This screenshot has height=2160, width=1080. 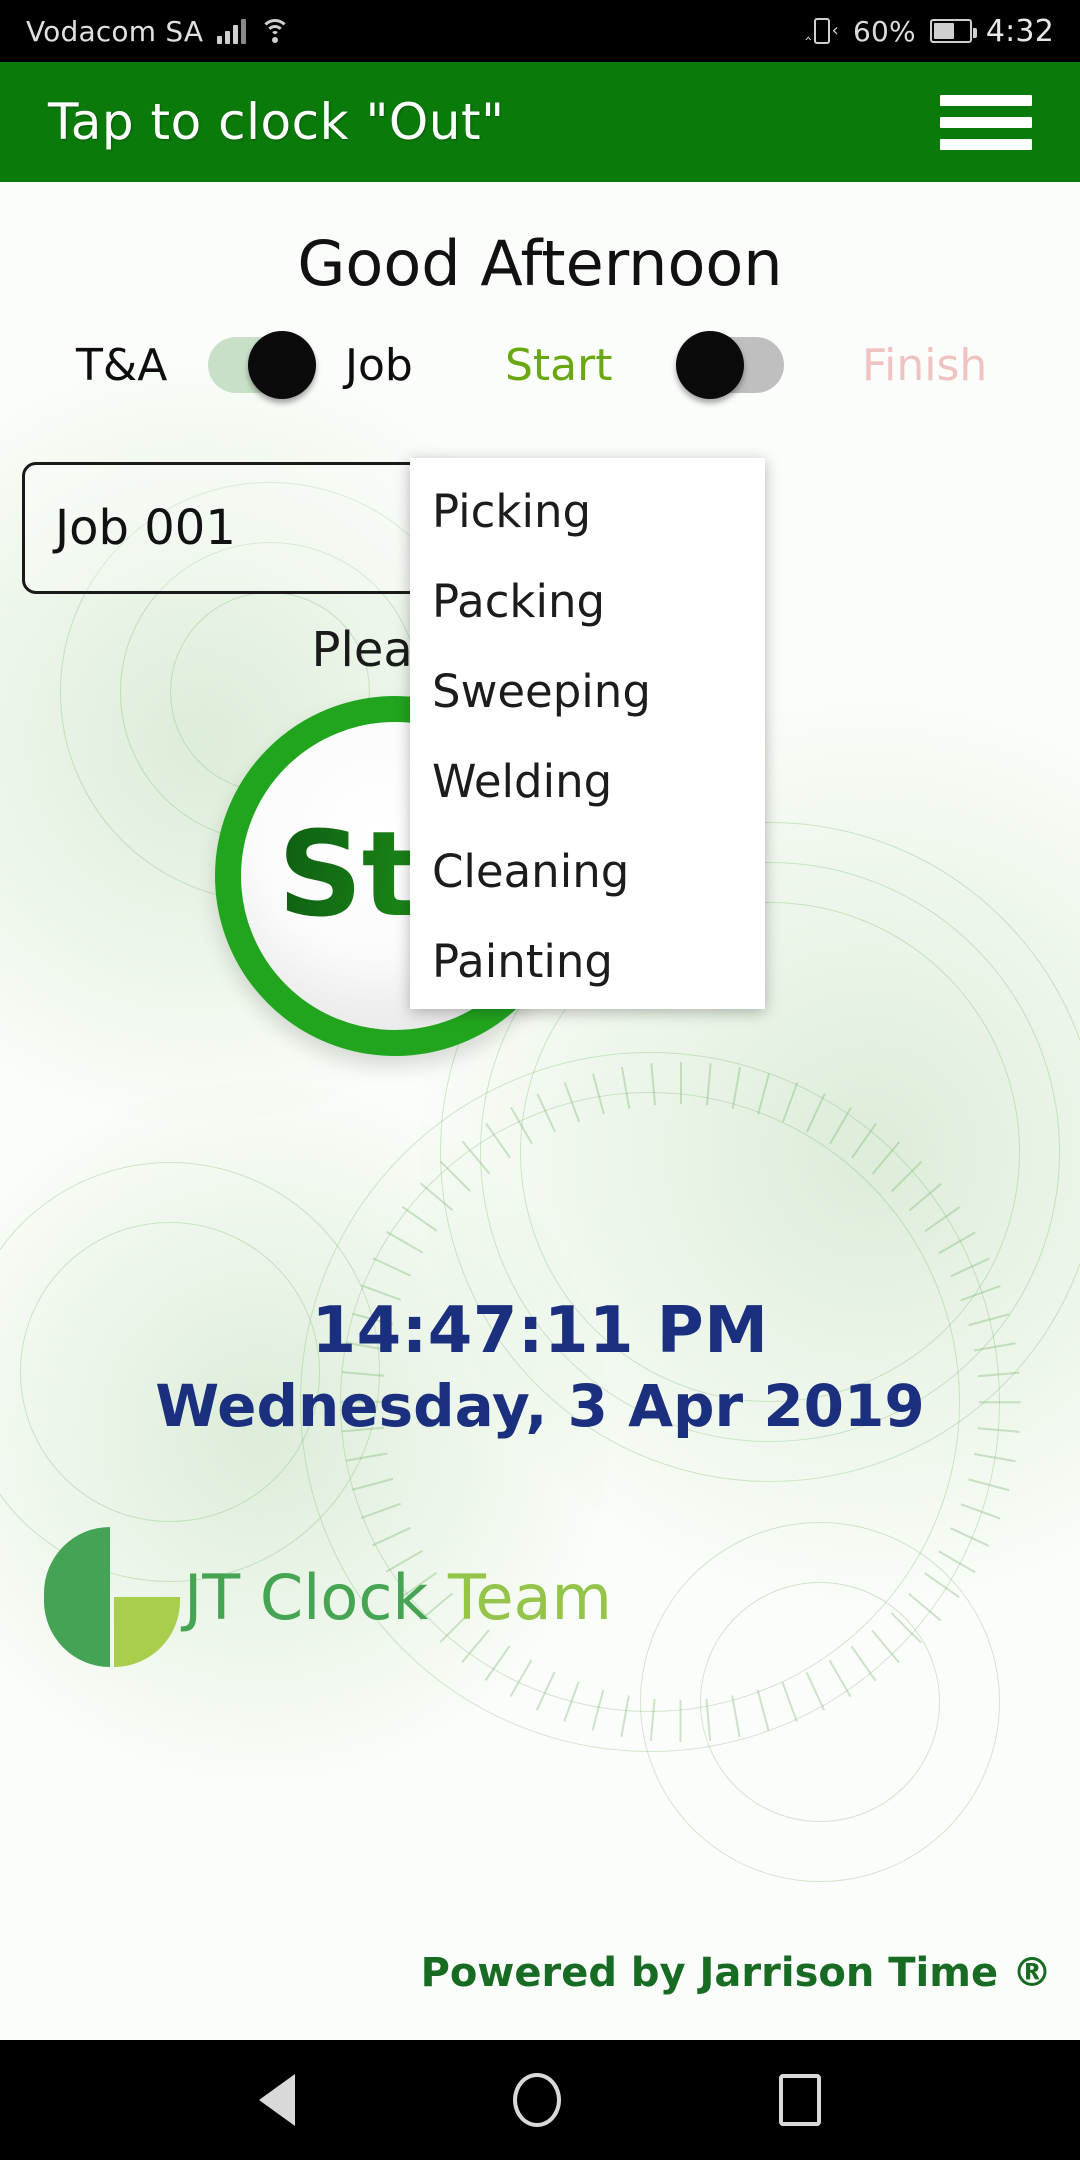 What do you see at coordinates (587, 601) in the screenshot?
I see `dropdown-option: Packing` at bounding box center [587, 601].